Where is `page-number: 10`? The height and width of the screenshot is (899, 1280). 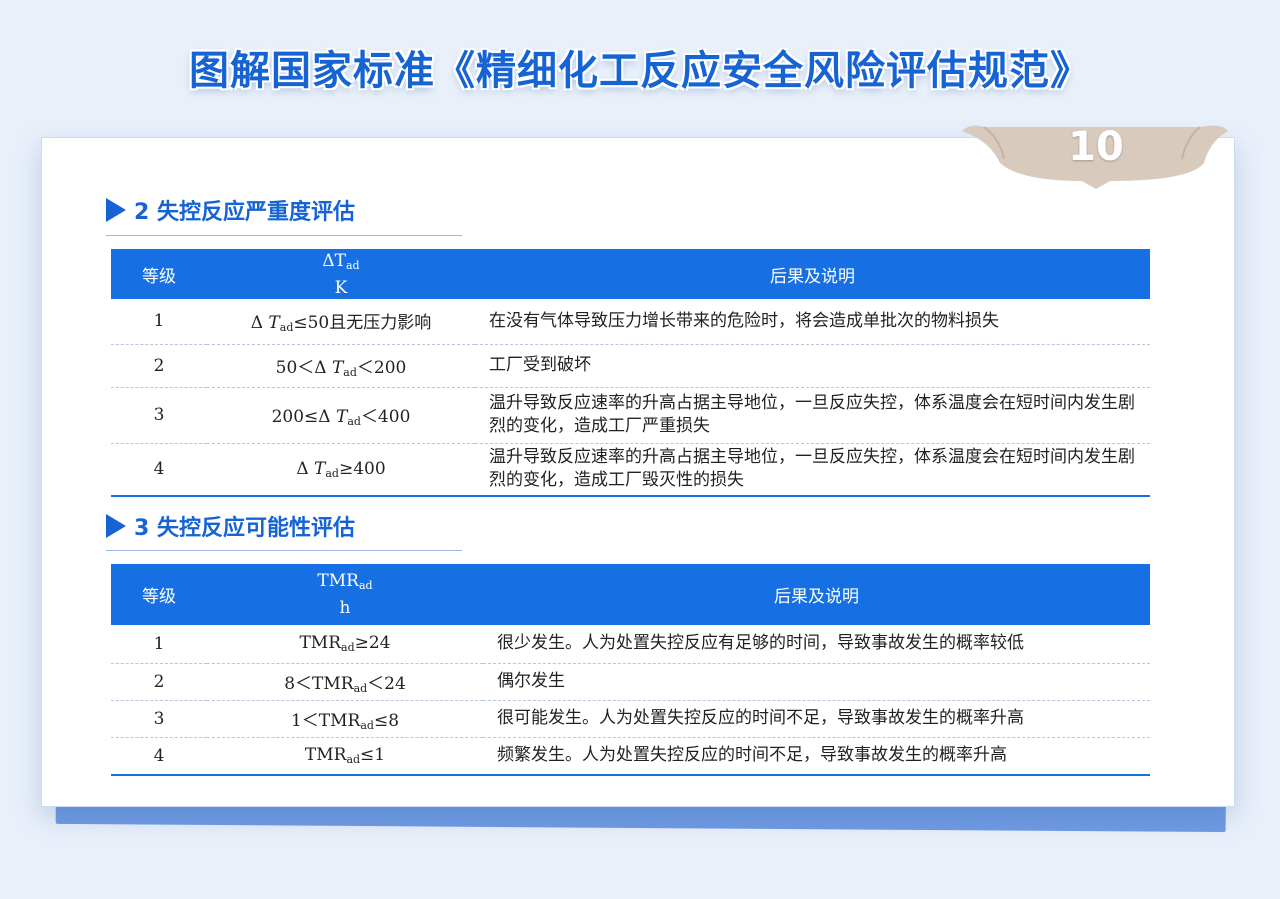
page-number: 10 is located at coordinates (1096, 147).